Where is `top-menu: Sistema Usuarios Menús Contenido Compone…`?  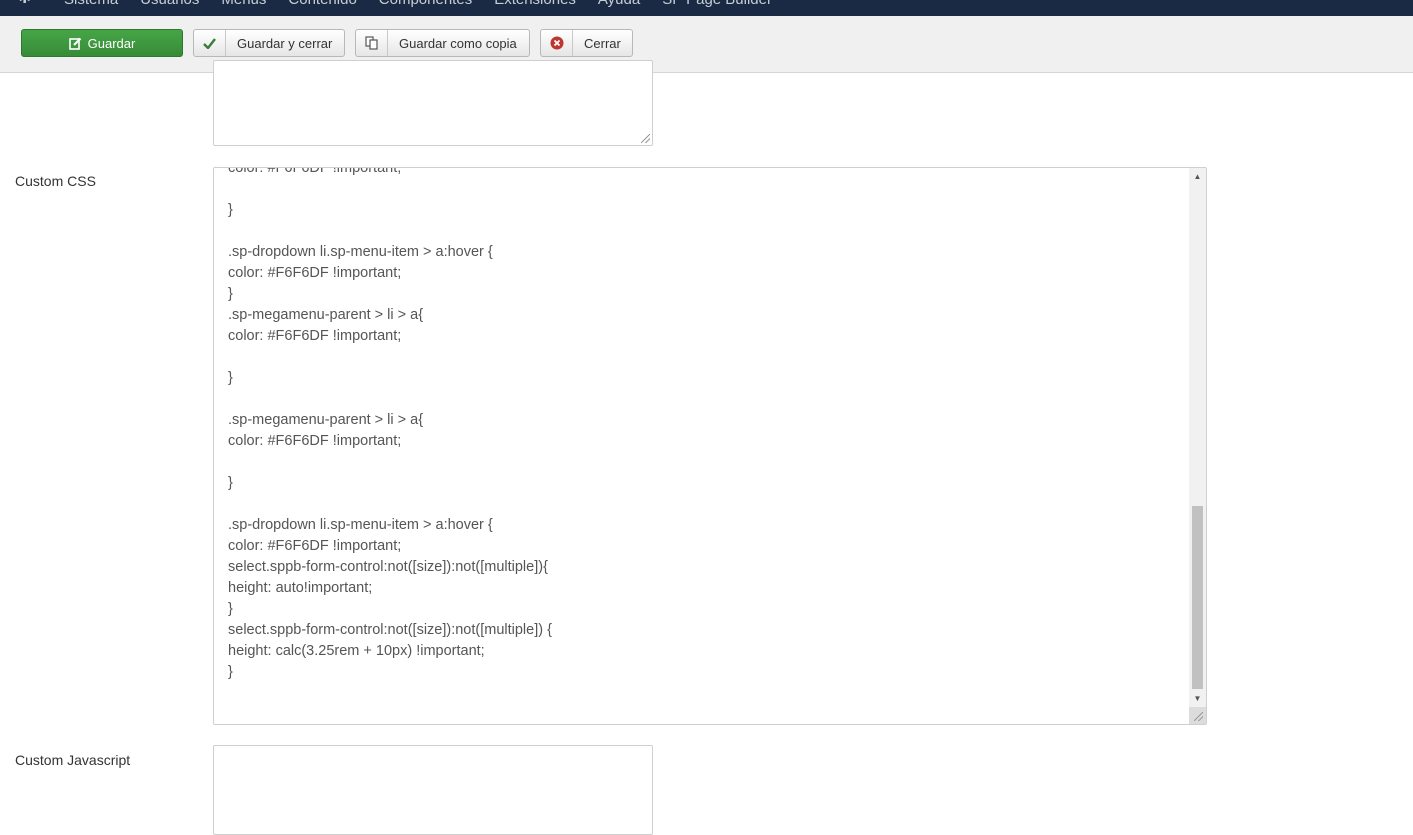
top-menu: Sistema Usuarios Menús Contenido Compone… is located at coordinates (429, 4).